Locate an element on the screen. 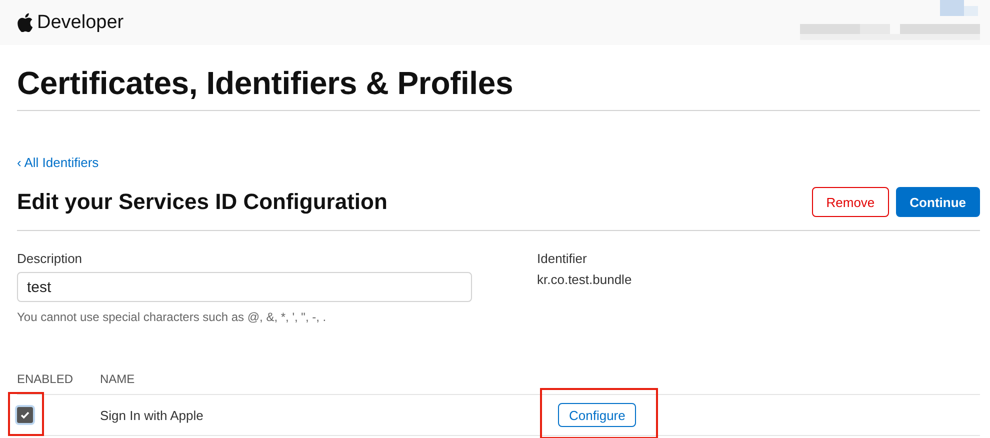 Image resolution: width=990 pixels, height=438 pixels. page-title: Certificates, Identifiers & Profiles is located at coordinates (498, 88).